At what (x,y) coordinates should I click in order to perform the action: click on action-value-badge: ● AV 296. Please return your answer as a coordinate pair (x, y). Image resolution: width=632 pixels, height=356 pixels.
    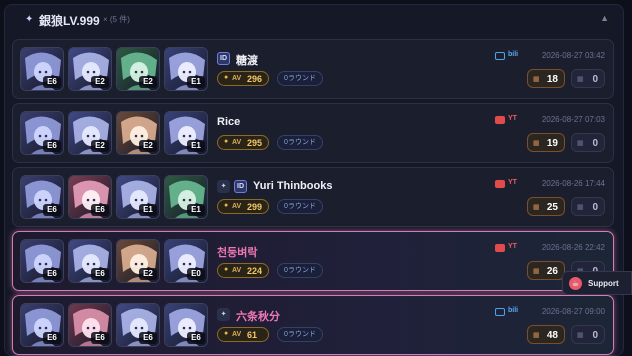
    Looking at the image, I should click on (243, 78).